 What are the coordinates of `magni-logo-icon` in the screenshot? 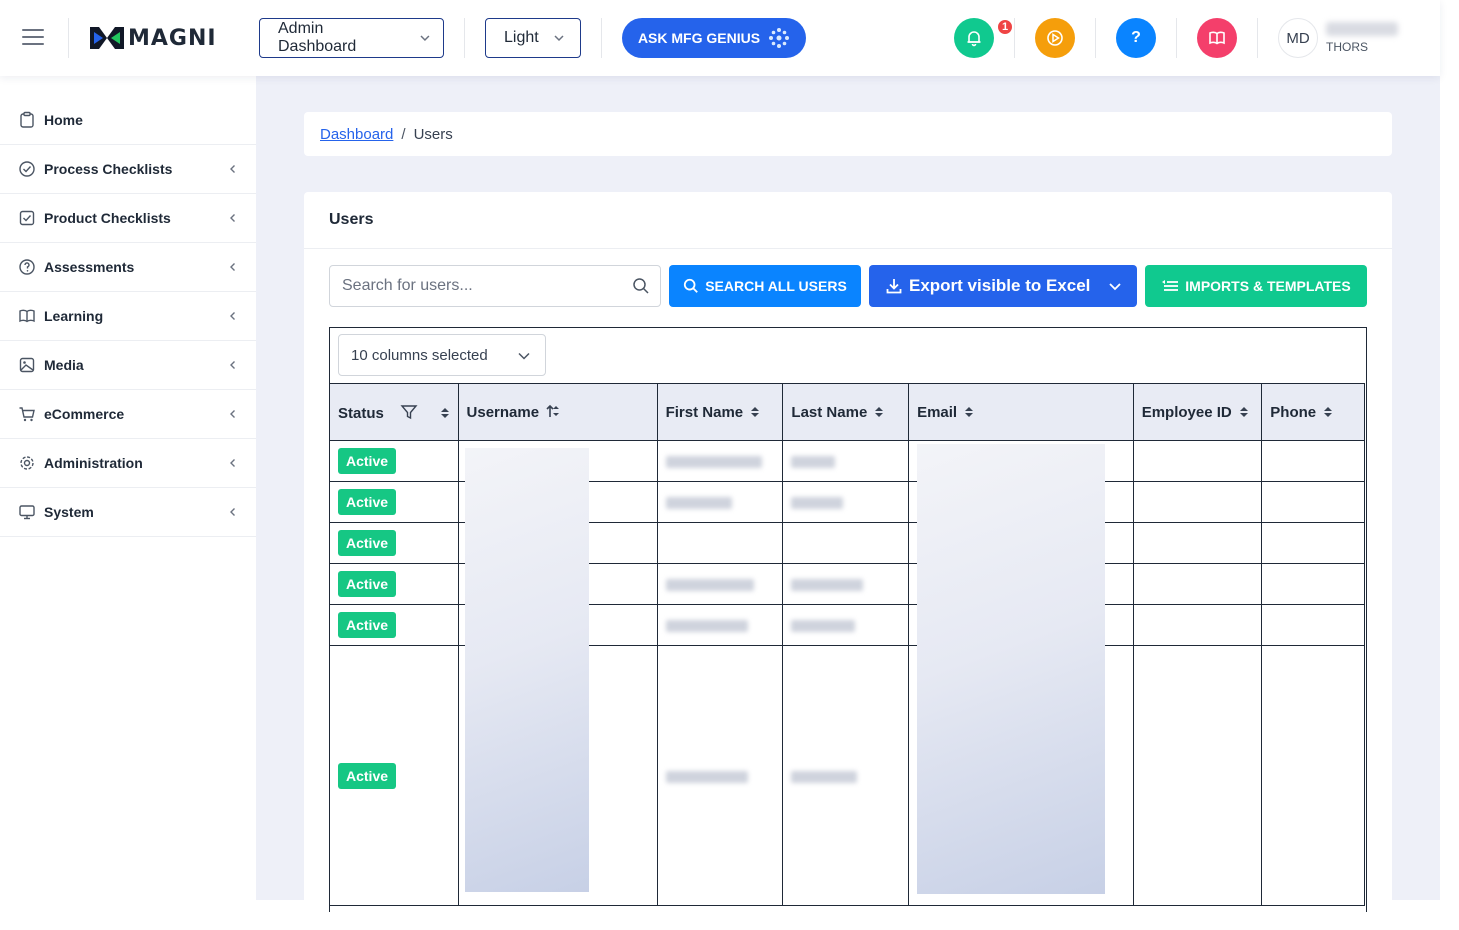 It's located at (107, 38).